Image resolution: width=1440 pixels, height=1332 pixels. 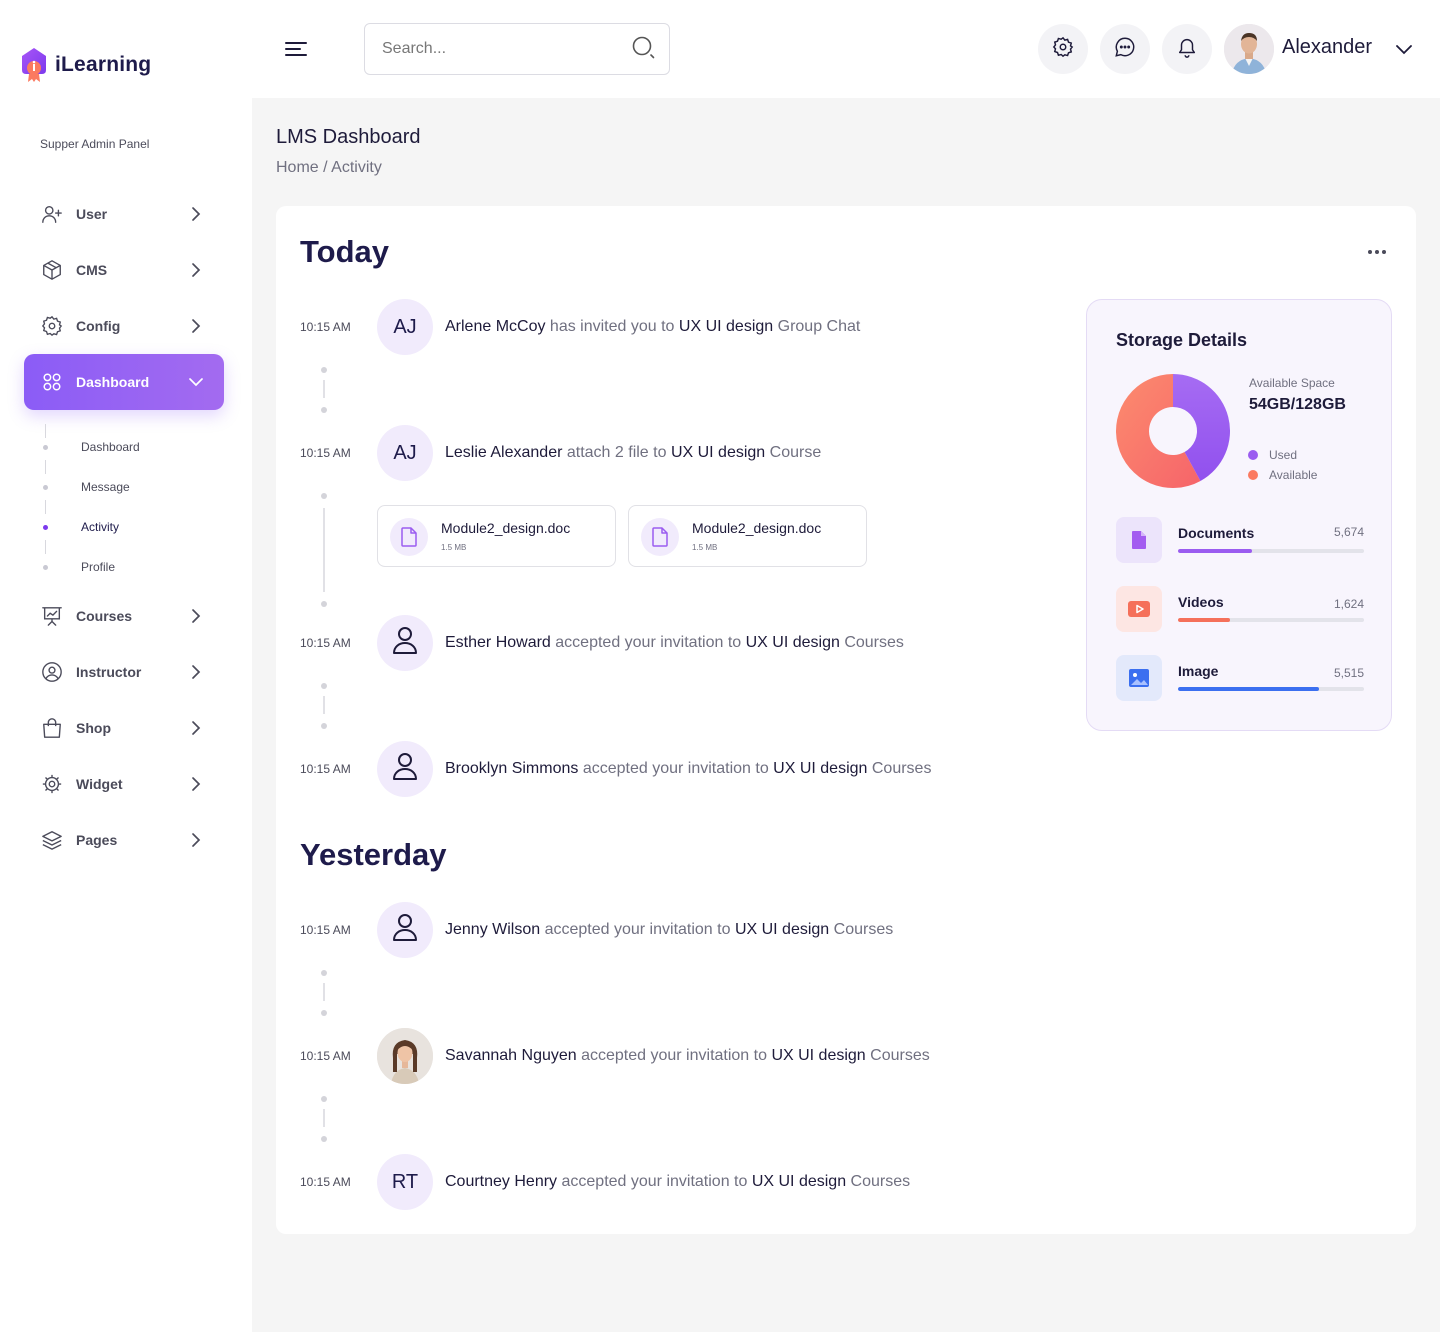 What do you see at coordinates (124, 784) in the screenshot?
I see `sidebar-item-widget: Widget` at bounding box center [124, 784].